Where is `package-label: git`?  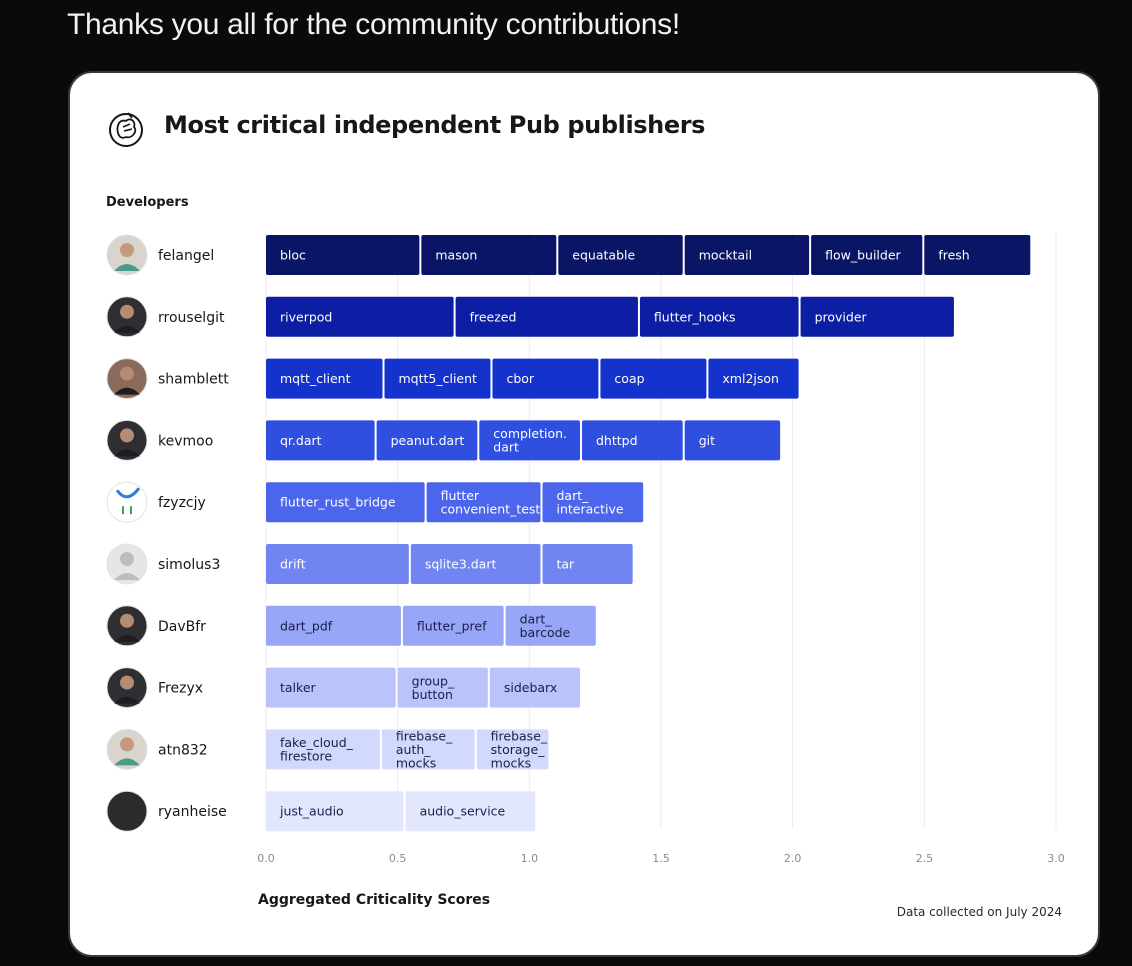
package-label: git is located at coordinates (707, 440).